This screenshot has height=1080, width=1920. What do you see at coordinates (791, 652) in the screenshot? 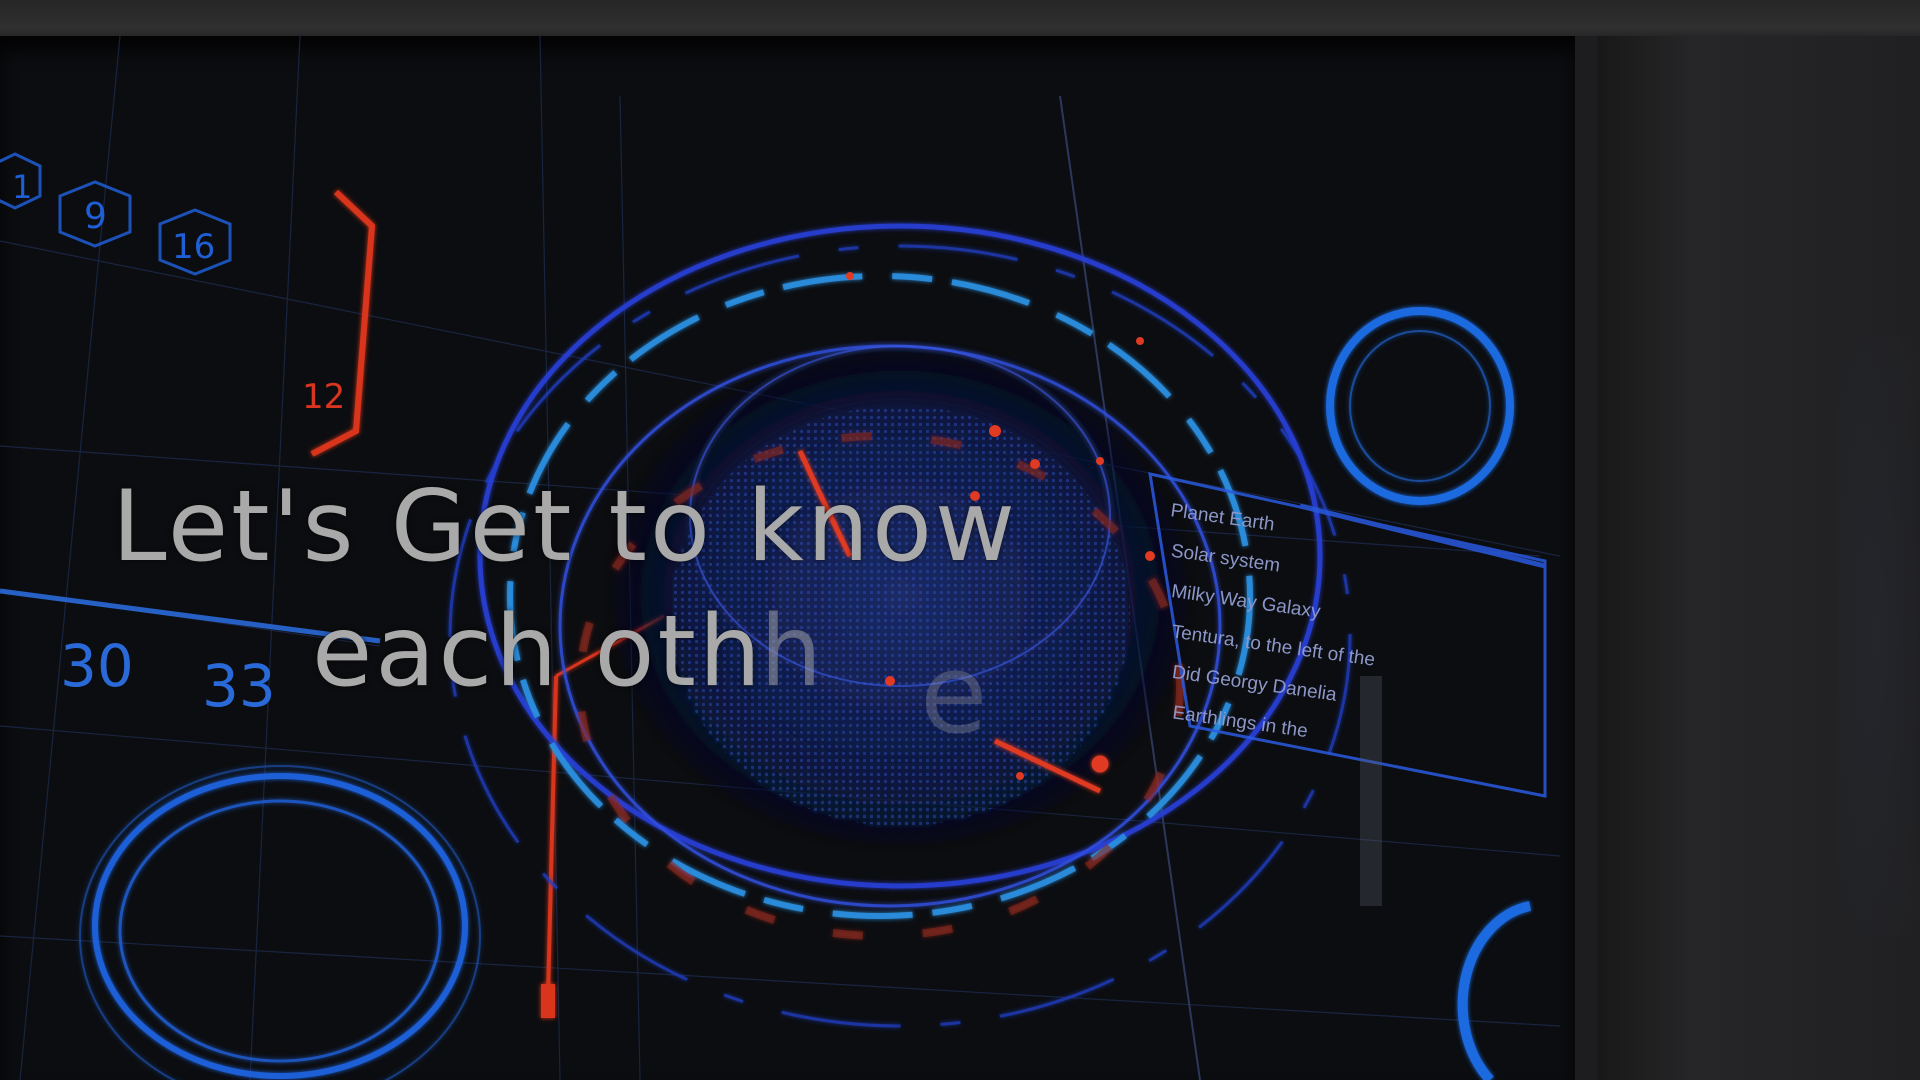
I see `title-fading-letter: h` at bounding box center [791, 652].